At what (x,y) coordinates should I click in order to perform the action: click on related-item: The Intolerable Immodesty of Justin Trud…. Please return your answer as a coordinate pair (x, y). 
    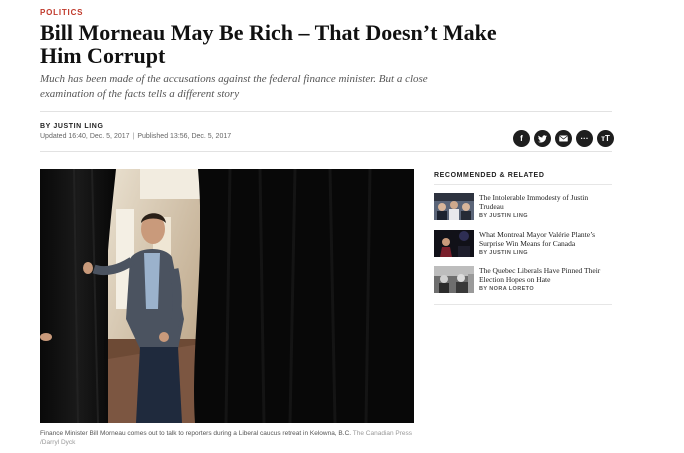
    Looking at the image, I should click on (524, 206).